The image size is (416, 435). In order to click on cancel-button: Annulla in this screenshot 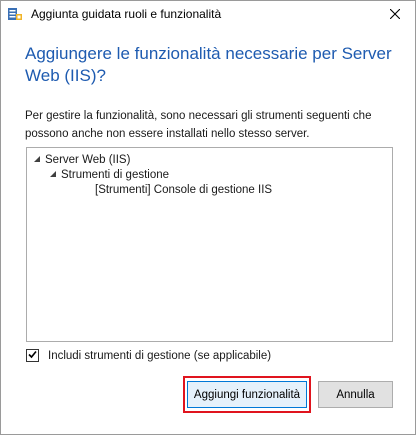, I will do `click(355, 394)`.